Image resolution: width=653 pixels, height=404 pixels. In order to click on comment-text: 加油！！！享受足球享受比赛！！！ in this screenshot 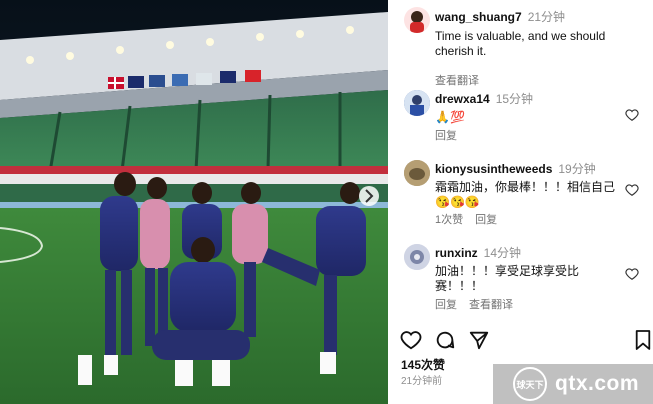, I will do `click(507, 278)`.